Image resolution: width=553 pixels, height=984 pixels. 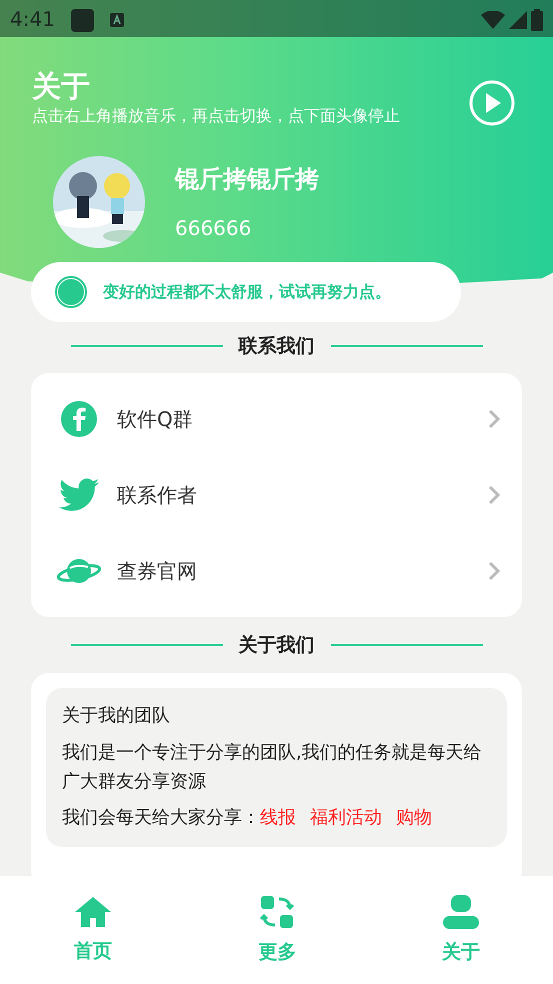 What do you see at coordinates (247, 292) in the screenshot?
I see `motto-text: 变好的过程都不太舒服，试试再努力点。` at bounding box center [247, 292].